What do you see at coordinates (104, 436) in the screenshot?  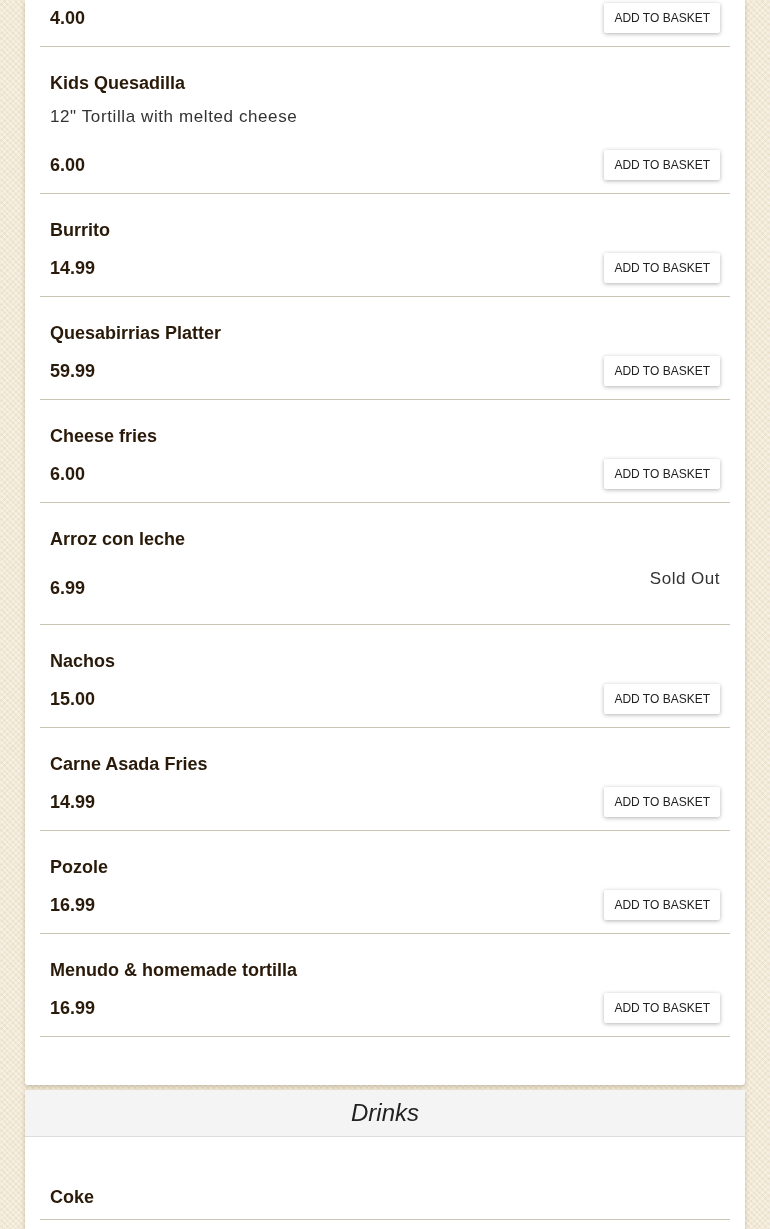 I see `item-name: Cheese fries` at bounding box center [104, 436].